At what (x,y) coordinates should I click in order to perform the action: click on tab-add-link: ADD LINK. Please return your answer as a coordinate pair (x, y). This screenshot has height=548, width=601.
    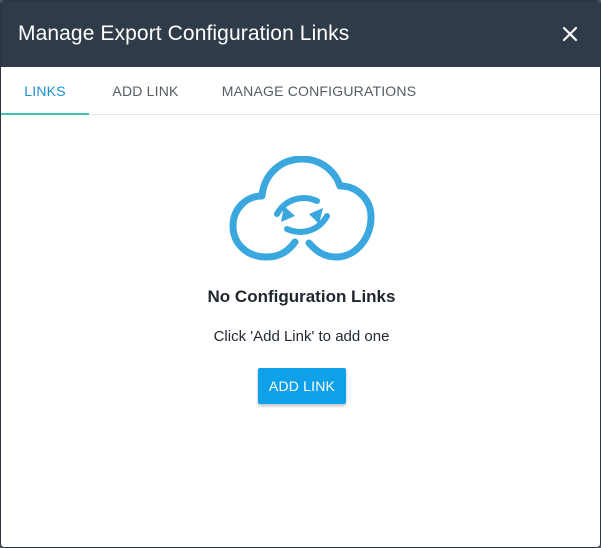
    Looking at the image, I should click on (145, 90).